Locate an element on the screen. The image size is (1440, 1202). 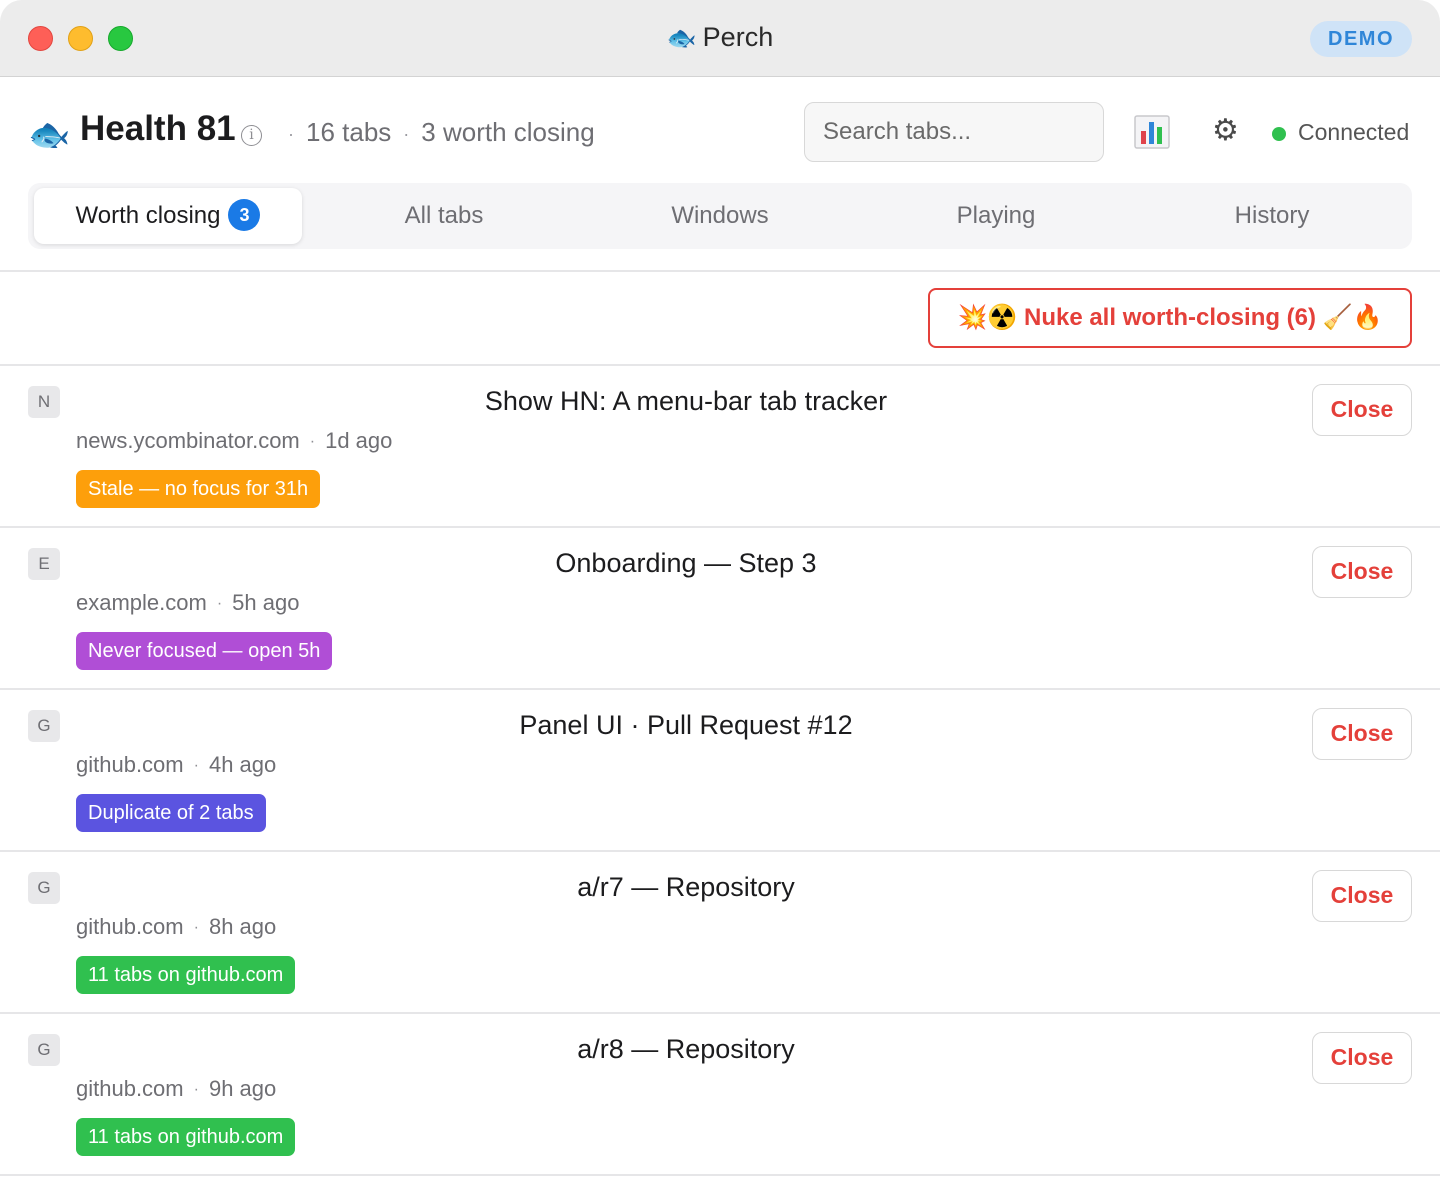
tab-windows: Windows is located at coordinates (720, 216).